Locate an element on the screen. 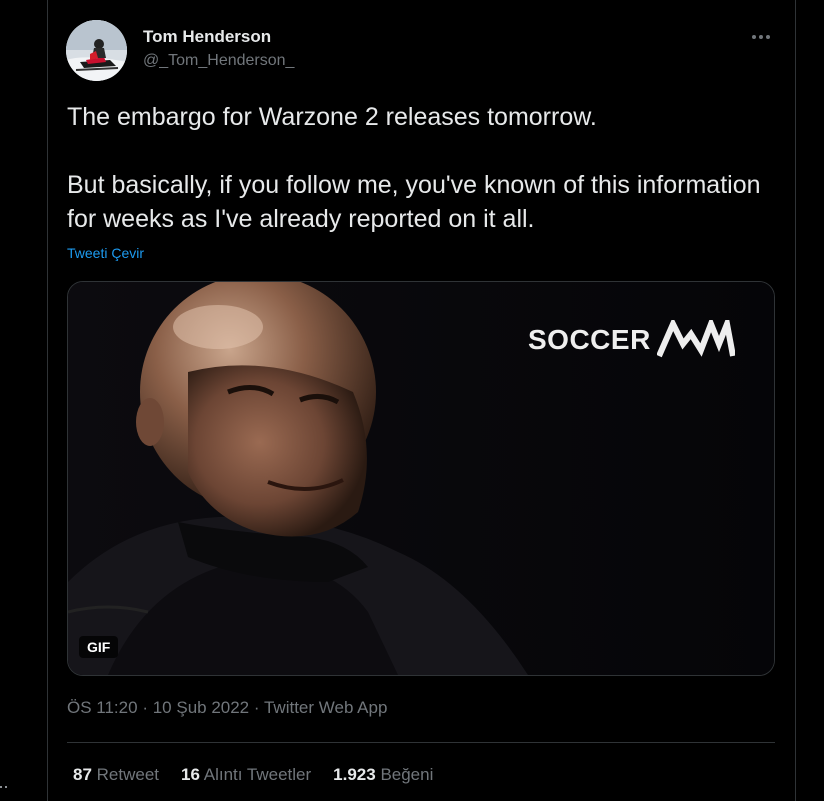  more-options-button is located at coordinates (761, 37).